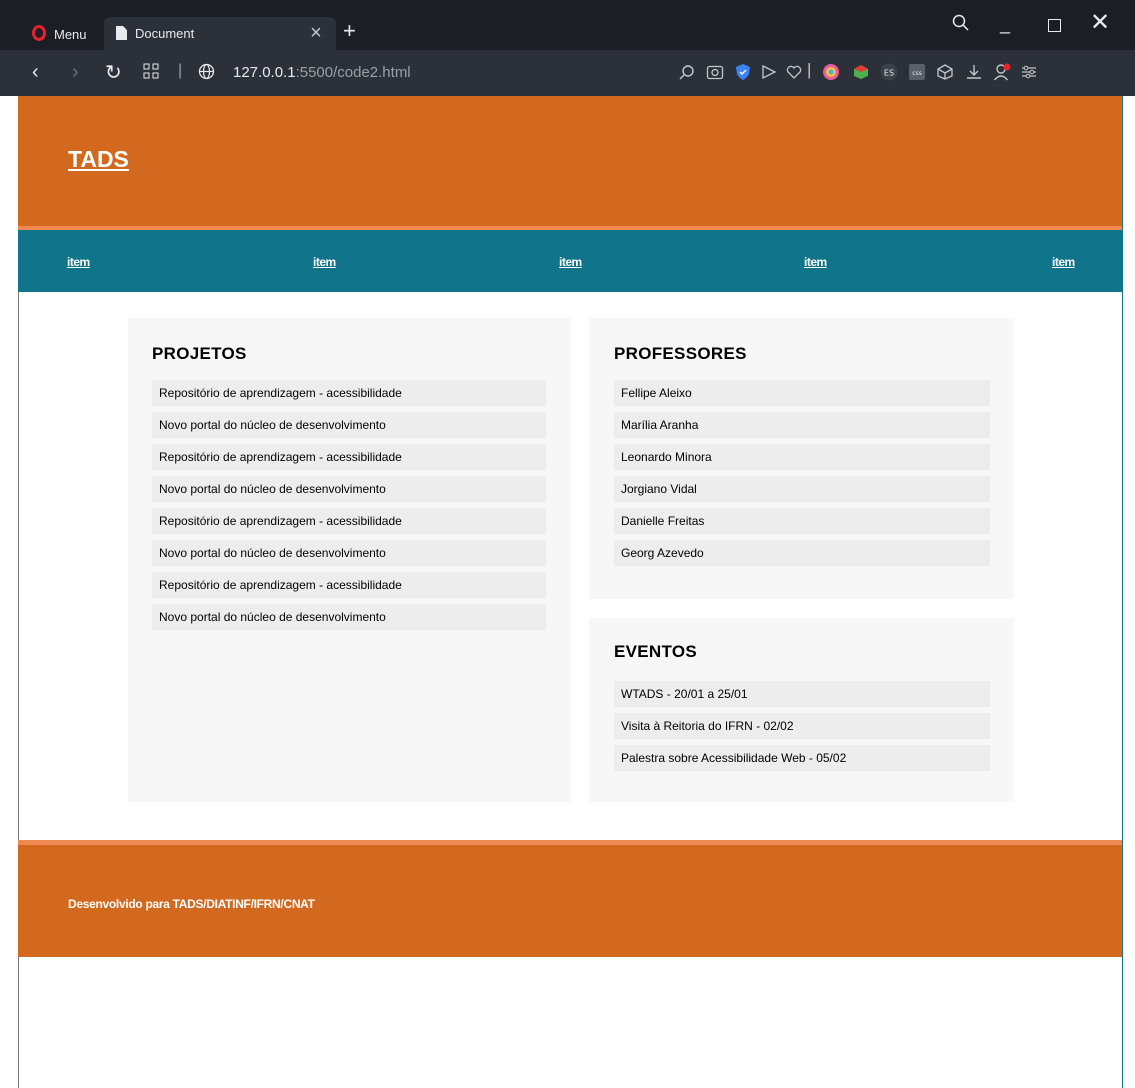  I want to click on main-nav: item item item item item, so click(570, 261).